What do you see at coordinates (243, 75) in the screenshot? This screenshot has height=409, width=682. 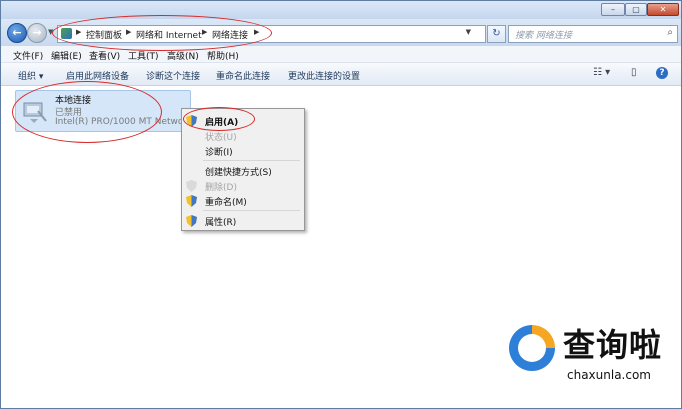 I see `rename-button: 重命名此连接` at bounding box center [243, 75].